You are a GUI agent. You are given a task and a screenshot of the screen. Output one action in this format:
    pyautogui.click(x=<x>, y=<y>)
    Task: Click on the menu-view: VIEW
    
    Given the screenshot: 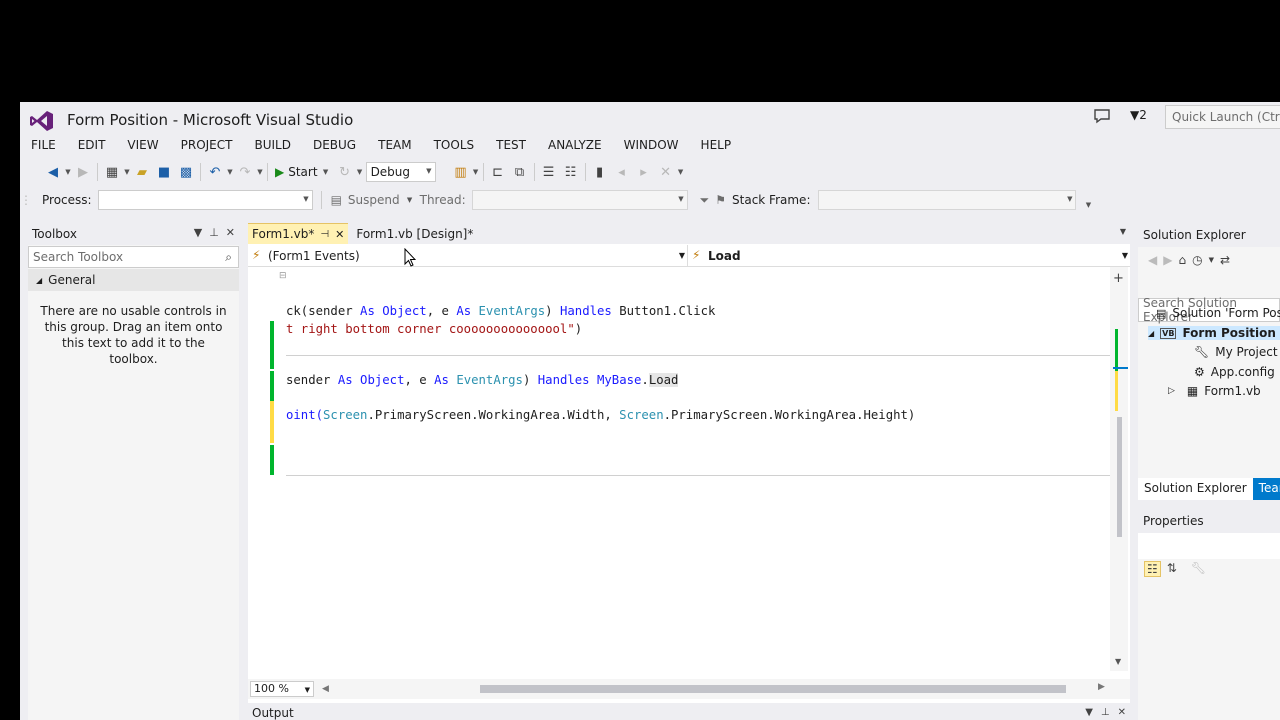 What is the action you would take?
    pyautogui.click(x=142, y=146)
    